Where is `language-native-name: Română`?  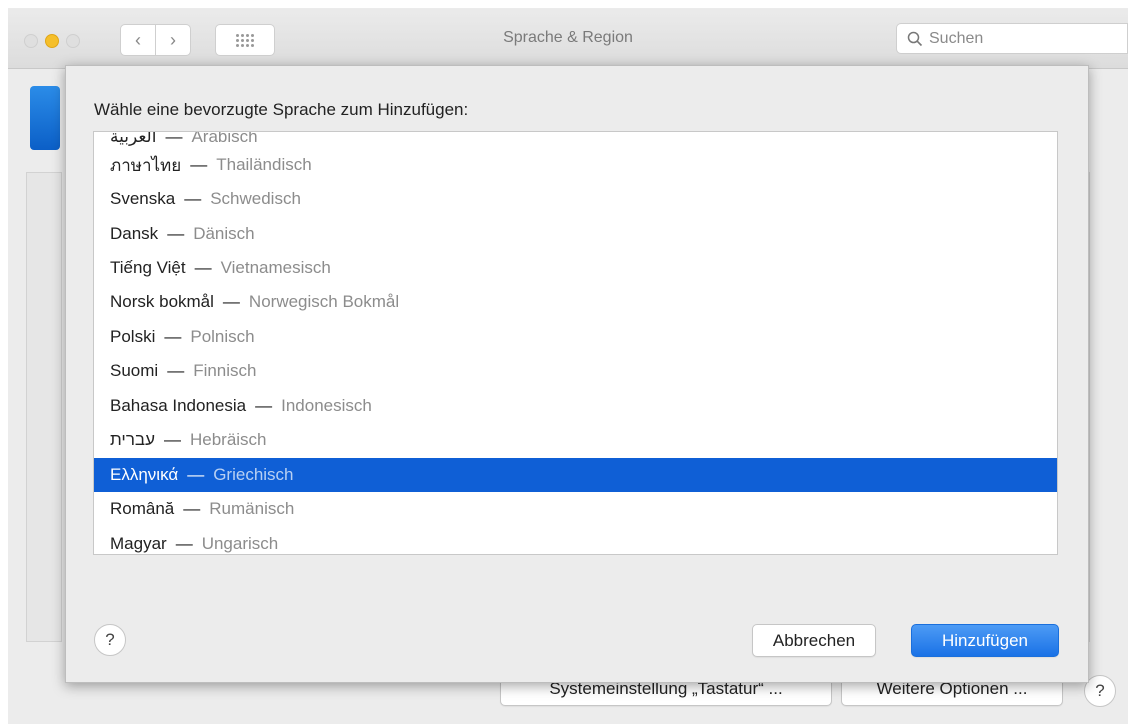 language-native-name: Română is located at coordinates (142, 508).